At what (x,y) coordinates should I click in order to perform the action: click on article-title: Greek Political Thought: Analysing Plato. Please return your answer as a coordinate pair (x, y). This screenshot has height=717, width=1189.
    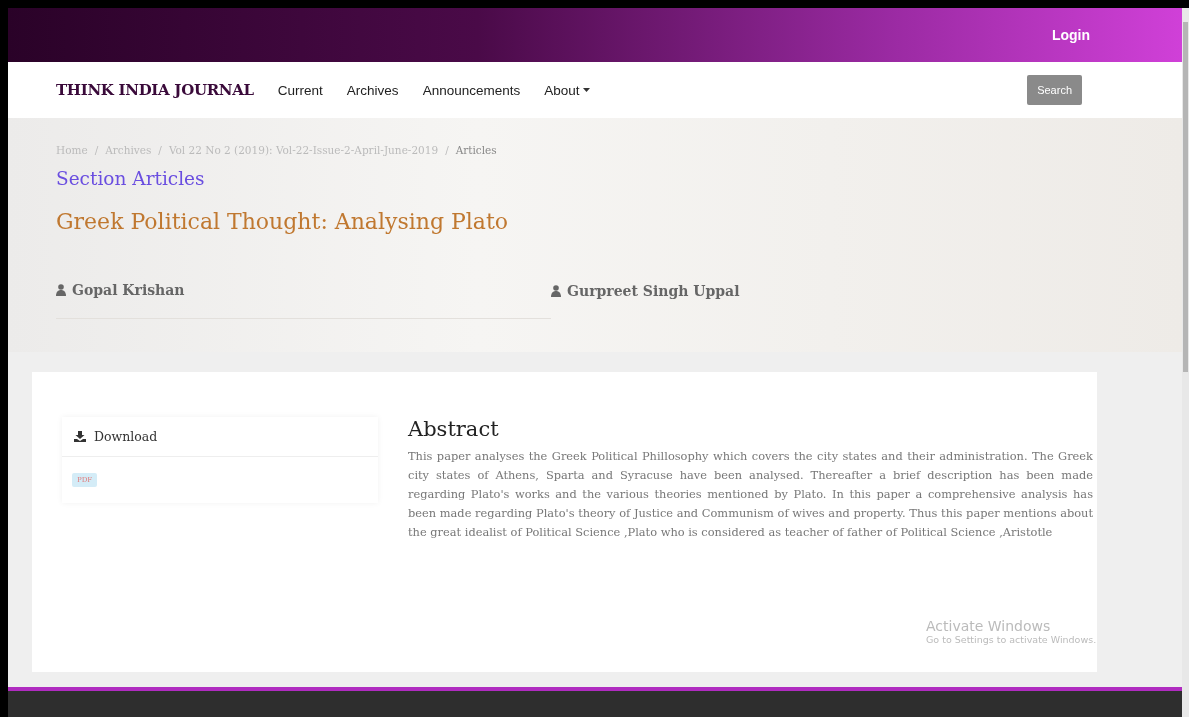
    Looking at the image, I should click on (283, 221).